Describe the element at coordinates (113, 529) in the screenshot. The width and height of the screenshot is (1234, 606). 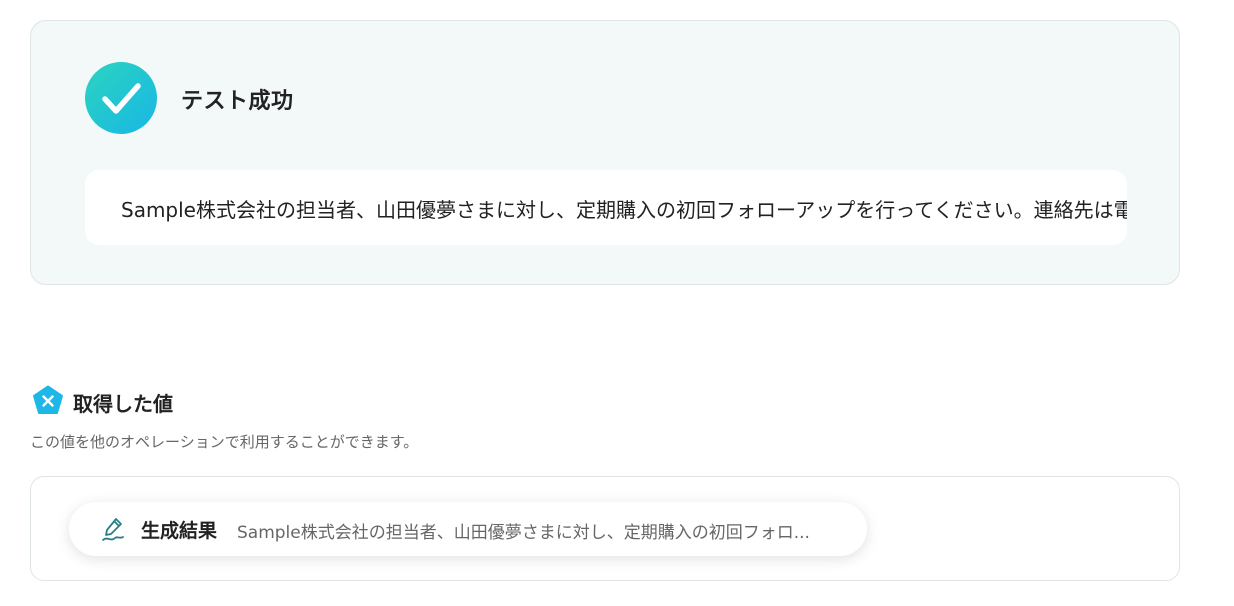
I see `pen-icon` at that location.